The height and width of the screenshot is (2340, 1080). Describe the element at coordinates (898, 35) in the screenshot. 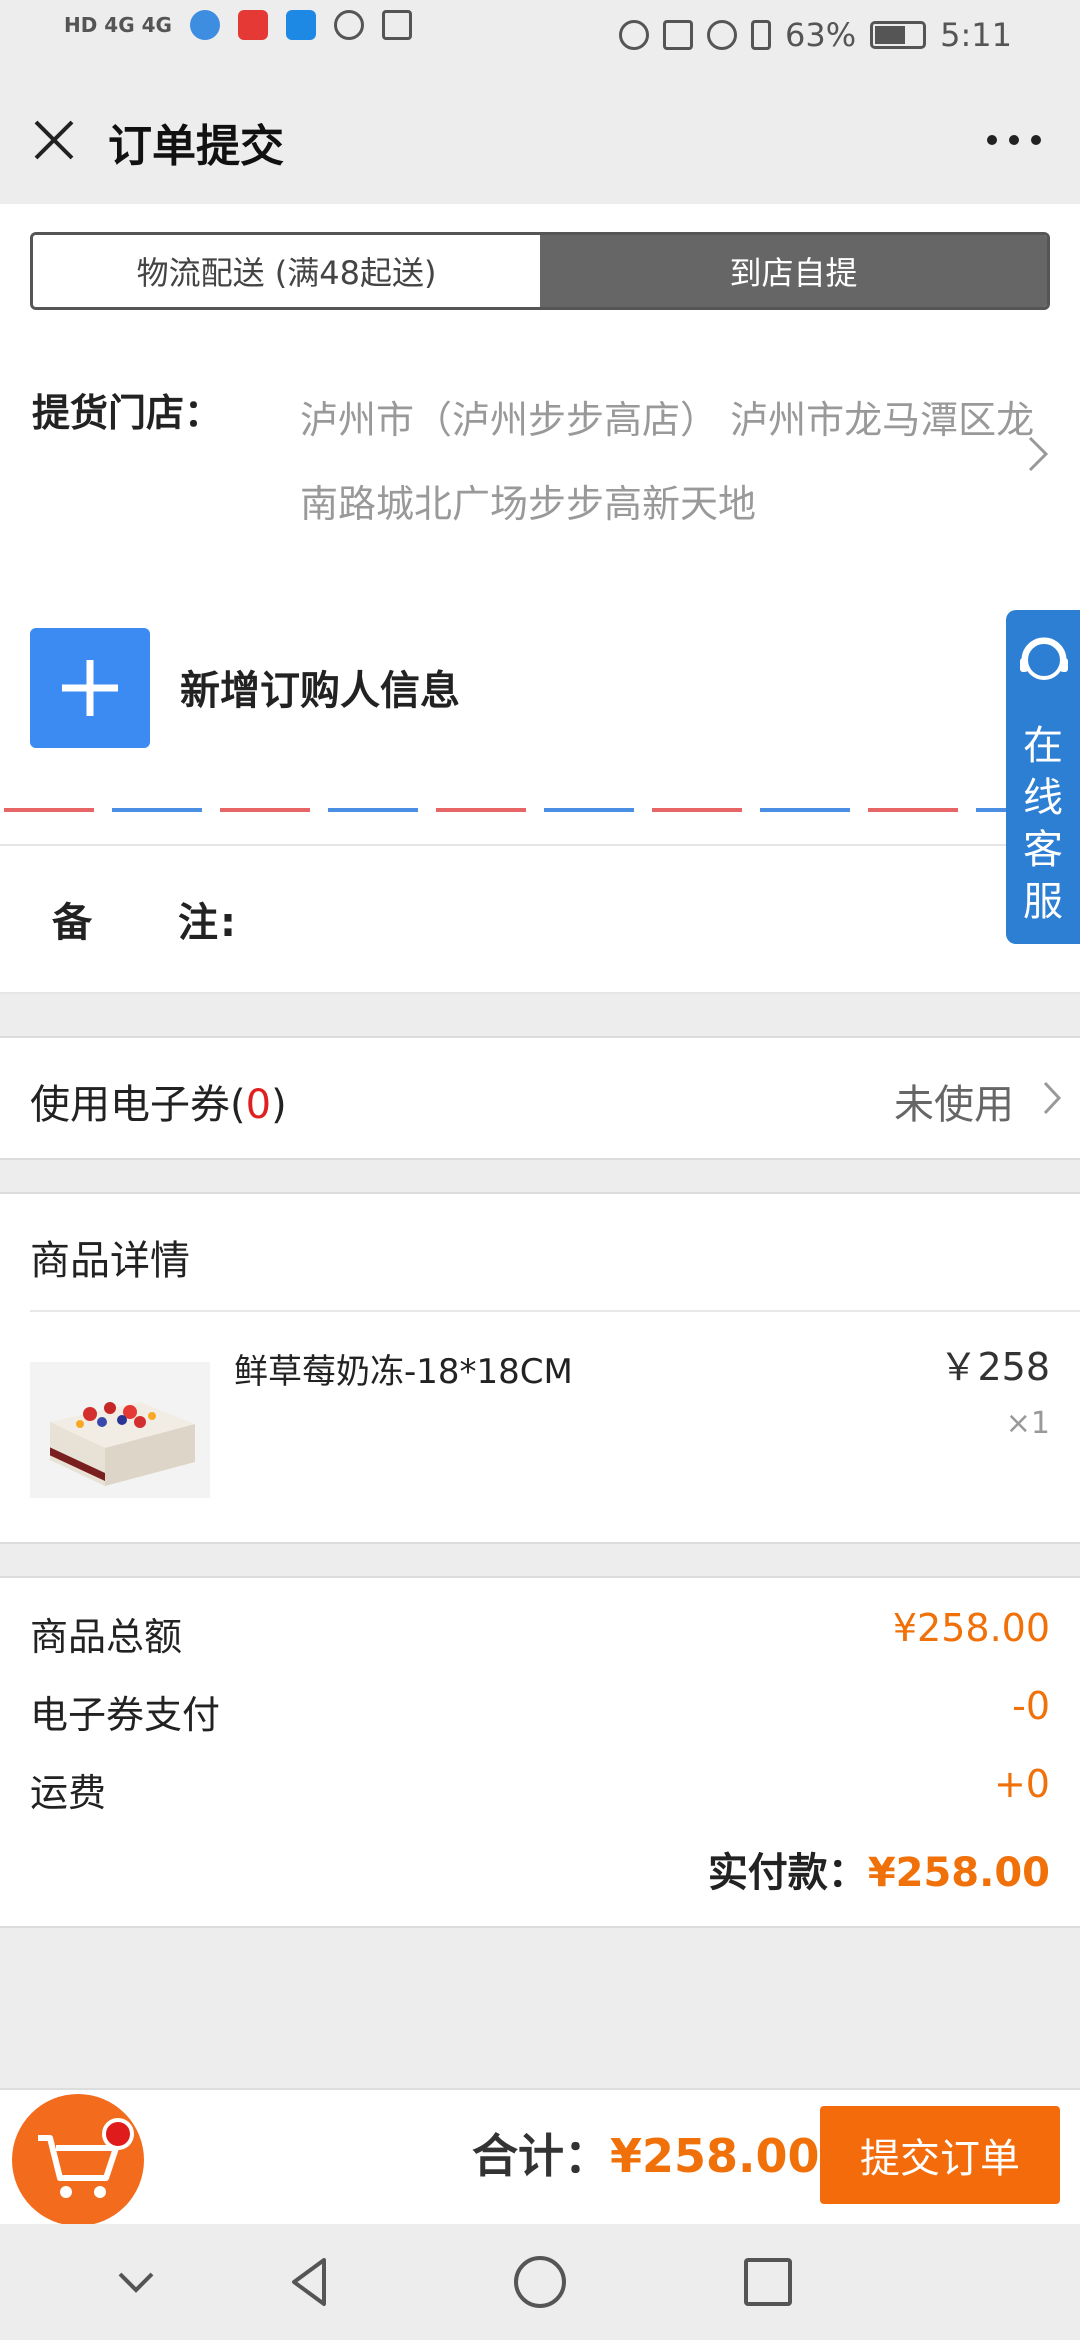

I see `battery-icon` at that location.